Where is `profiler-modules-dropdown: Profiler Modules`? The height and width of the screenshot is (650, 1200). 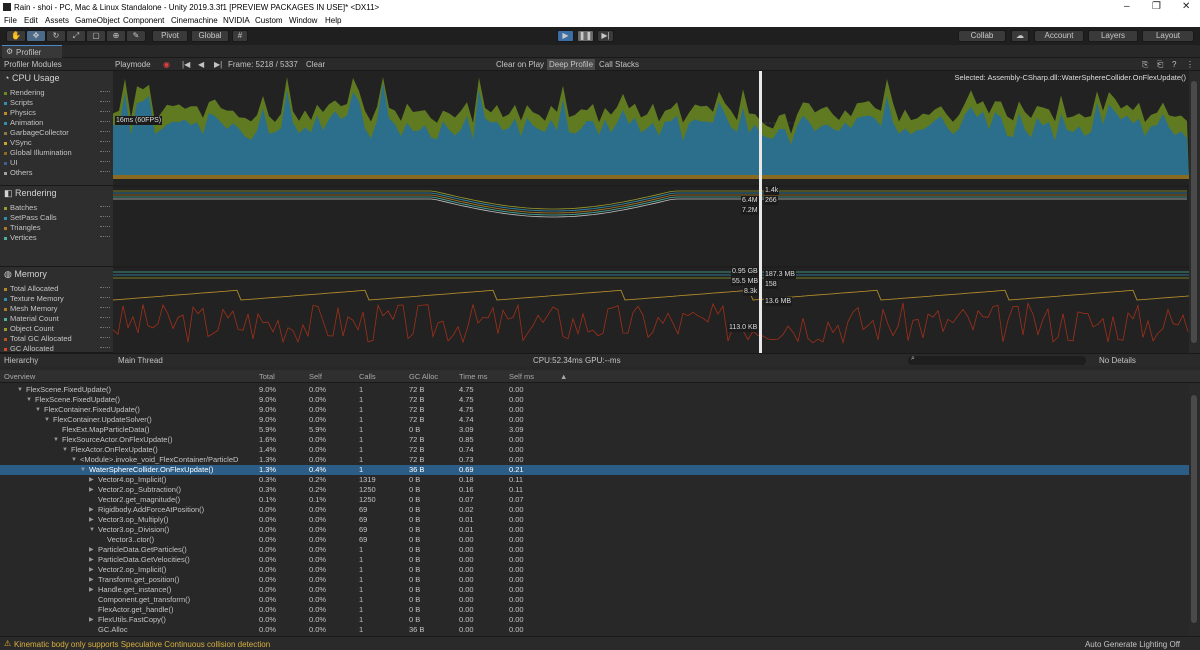
profiler-modules-dropdown: Profiler Modules is located at coordinates (56, 64).